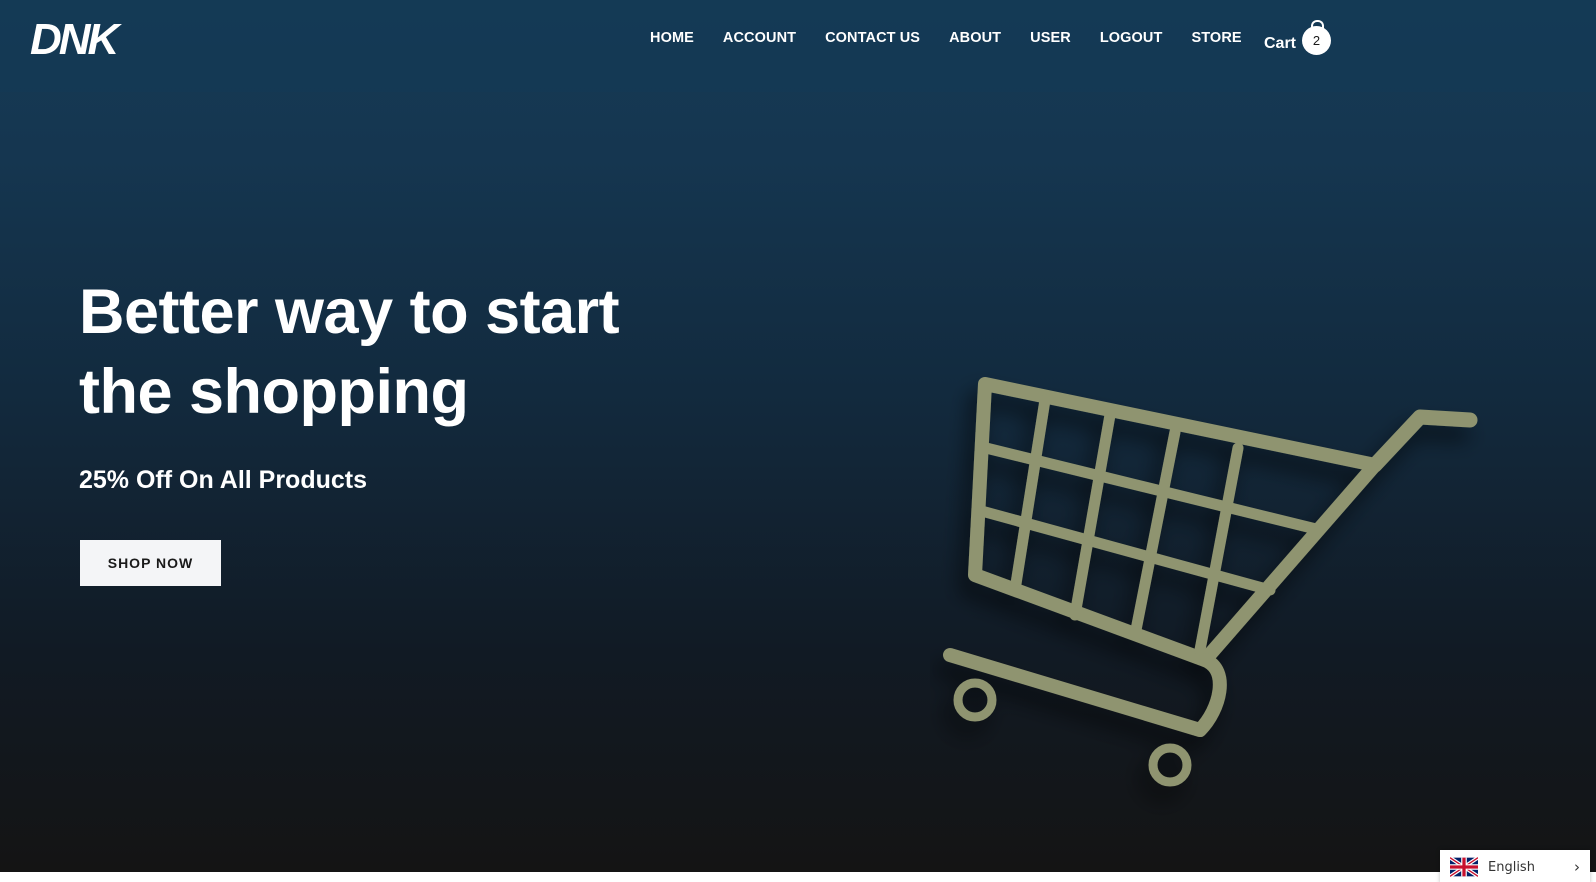 Image resolution: width=1596 pixels, height=882 pixels. What do you see at coordinates (1216, 38) in the screenshot?
I see `nav-store: STORE` at bounding box center [1216, 38].